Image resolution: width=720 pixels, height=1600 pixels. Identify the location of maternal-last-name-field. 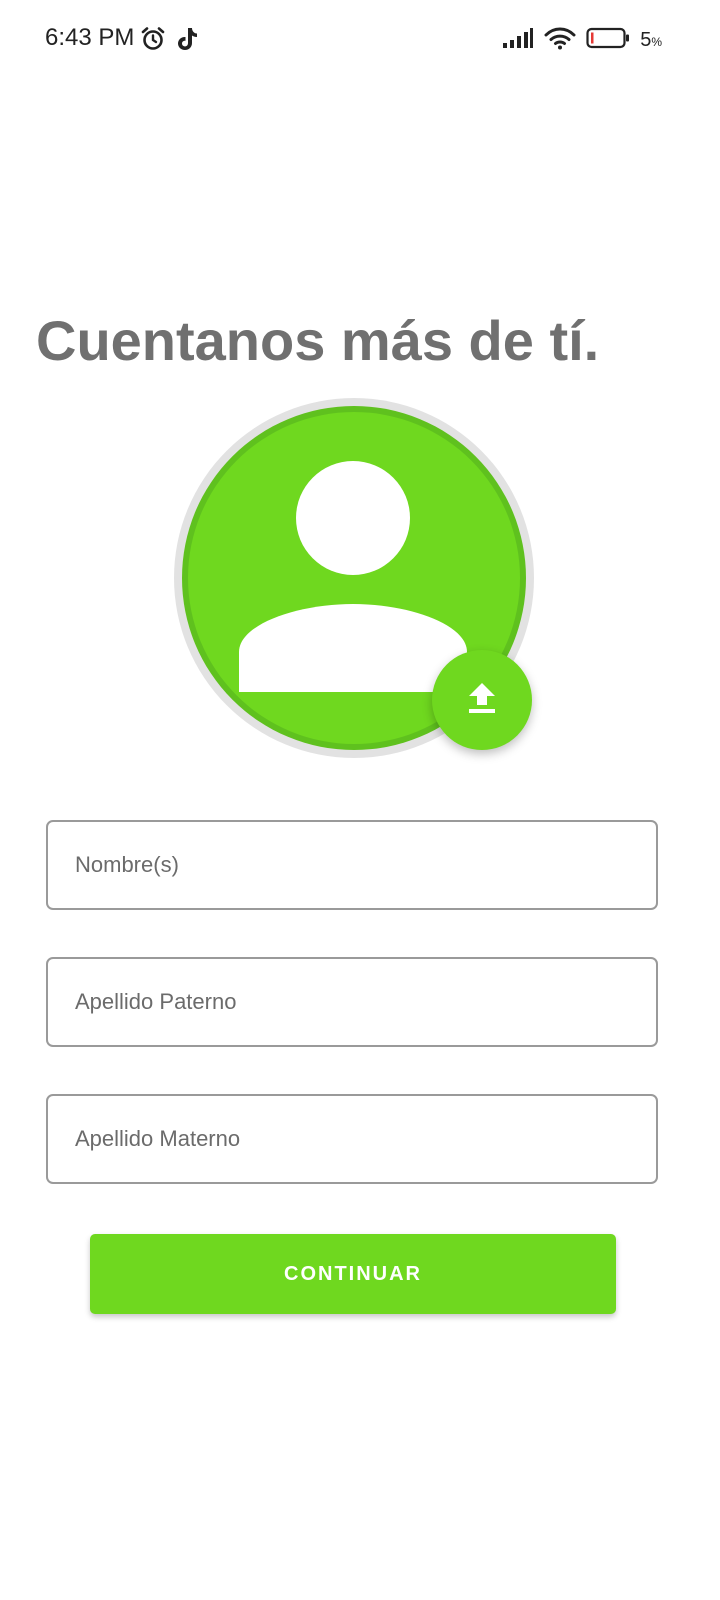
(352, 1139).